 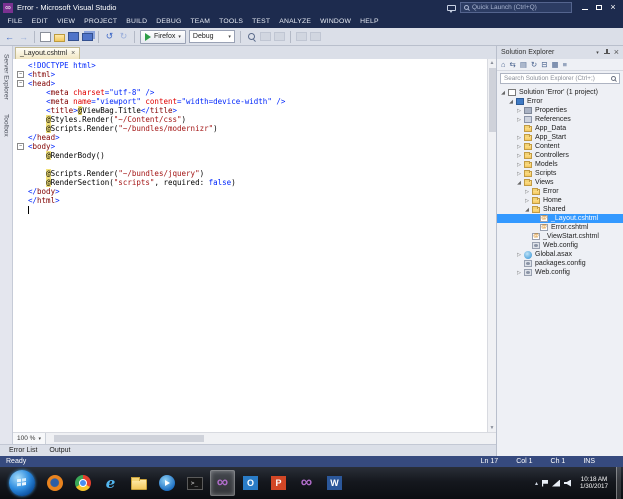 What do you see at coordinates (560, 227) in the screenshot?
I see `tree-item-error-cshtml: Error.cshtml` at bounding box center [560, 227].